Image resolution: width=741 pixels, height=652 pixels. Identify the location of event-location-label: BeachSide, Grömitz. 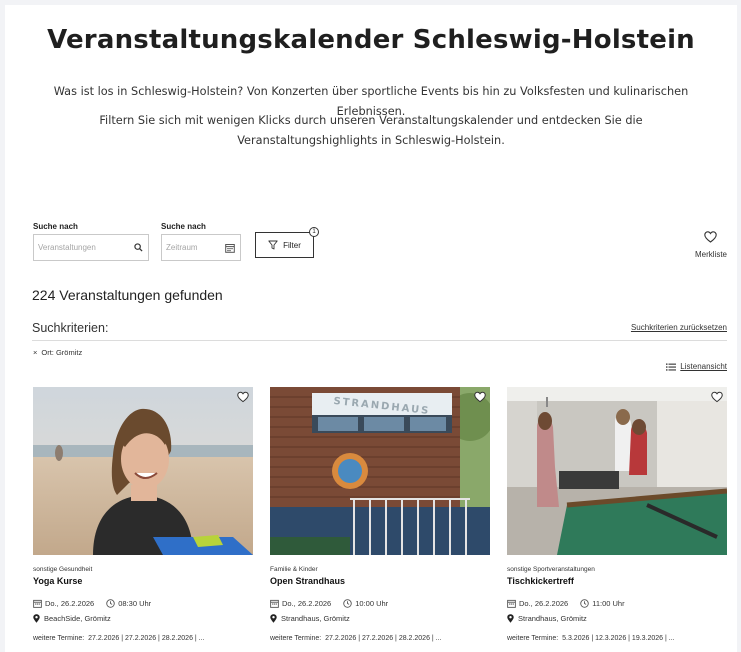
(77, 618).